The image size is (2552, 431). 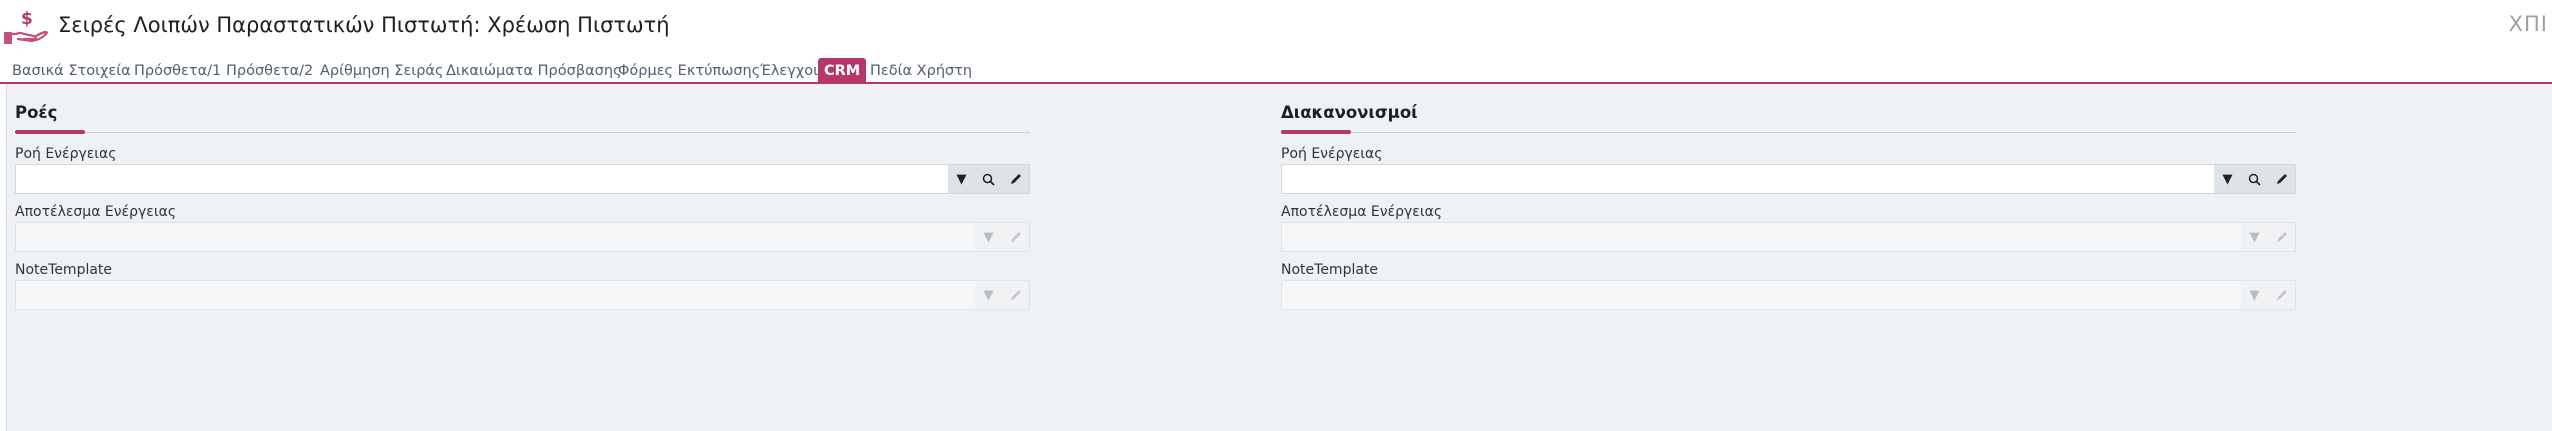 What do you see at coordinates (177, 71) in the screenshot?
I see `tab-additional-1: Πρόσθετα/1` at bounding box center [177, 71].